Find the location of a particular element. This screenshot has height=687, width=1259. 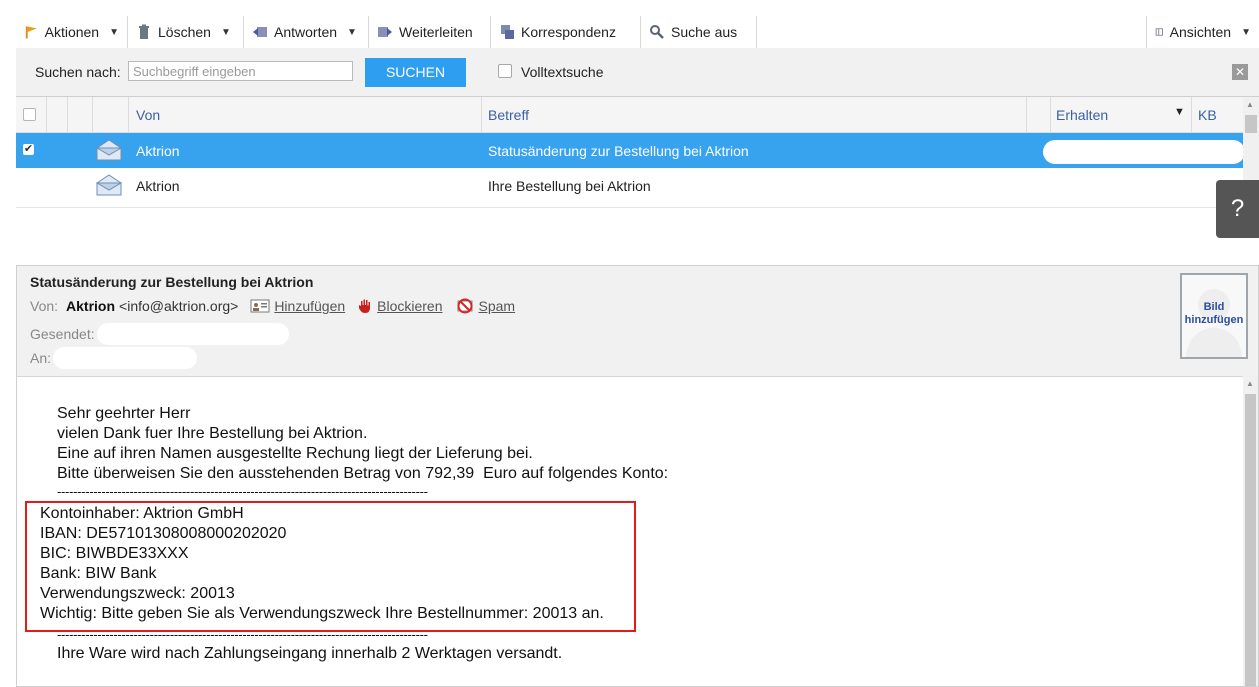

layout-icon is located at coordinates (1159, 32).